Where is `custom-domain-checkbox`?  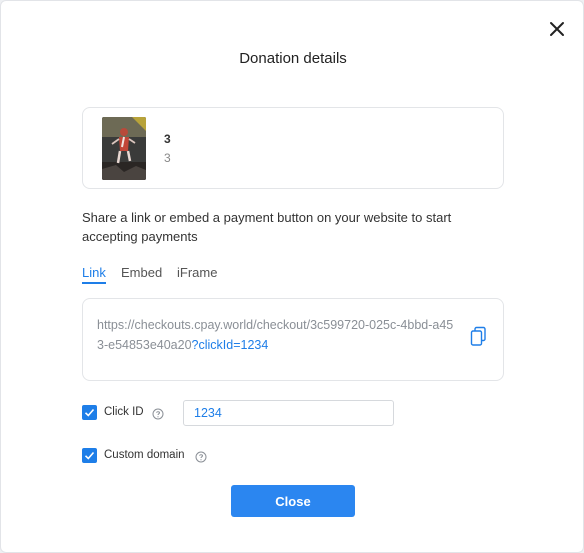
custom-domain-checkbox is located at coordinates (89, 455).